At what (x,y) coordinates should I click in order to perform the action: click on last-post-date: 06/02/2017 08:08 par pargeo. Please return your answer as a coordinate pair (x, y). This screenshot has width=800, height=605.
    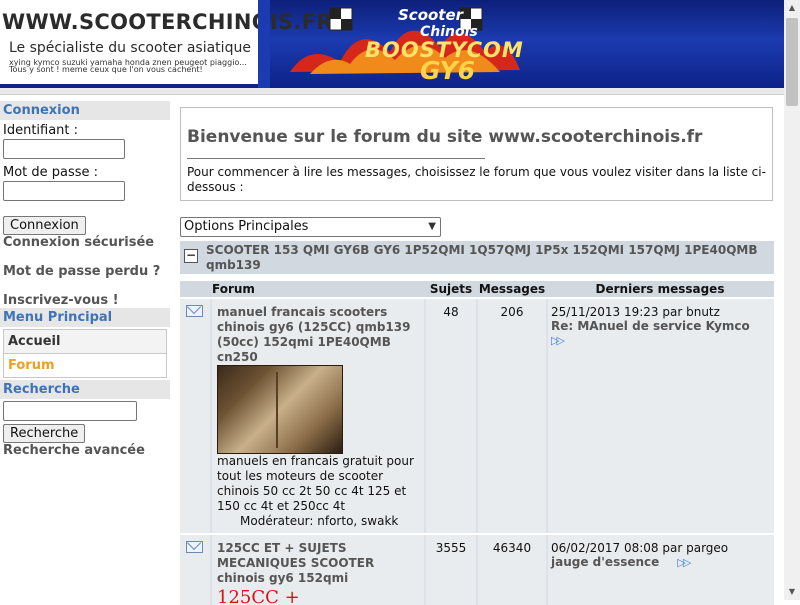
    Looking at the image, I should click on (640, 548).